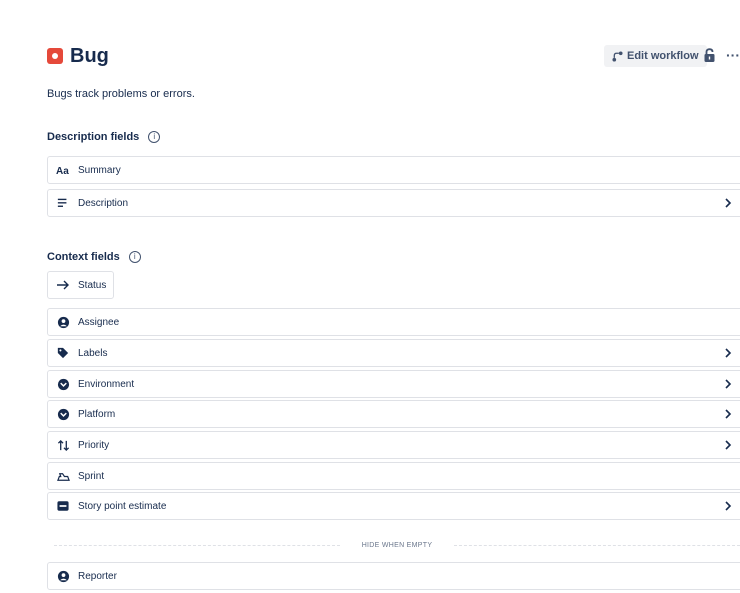  Describe the element at coordinates (393, 414) in the screenshot. I see `field-platform: Platform` at that location.